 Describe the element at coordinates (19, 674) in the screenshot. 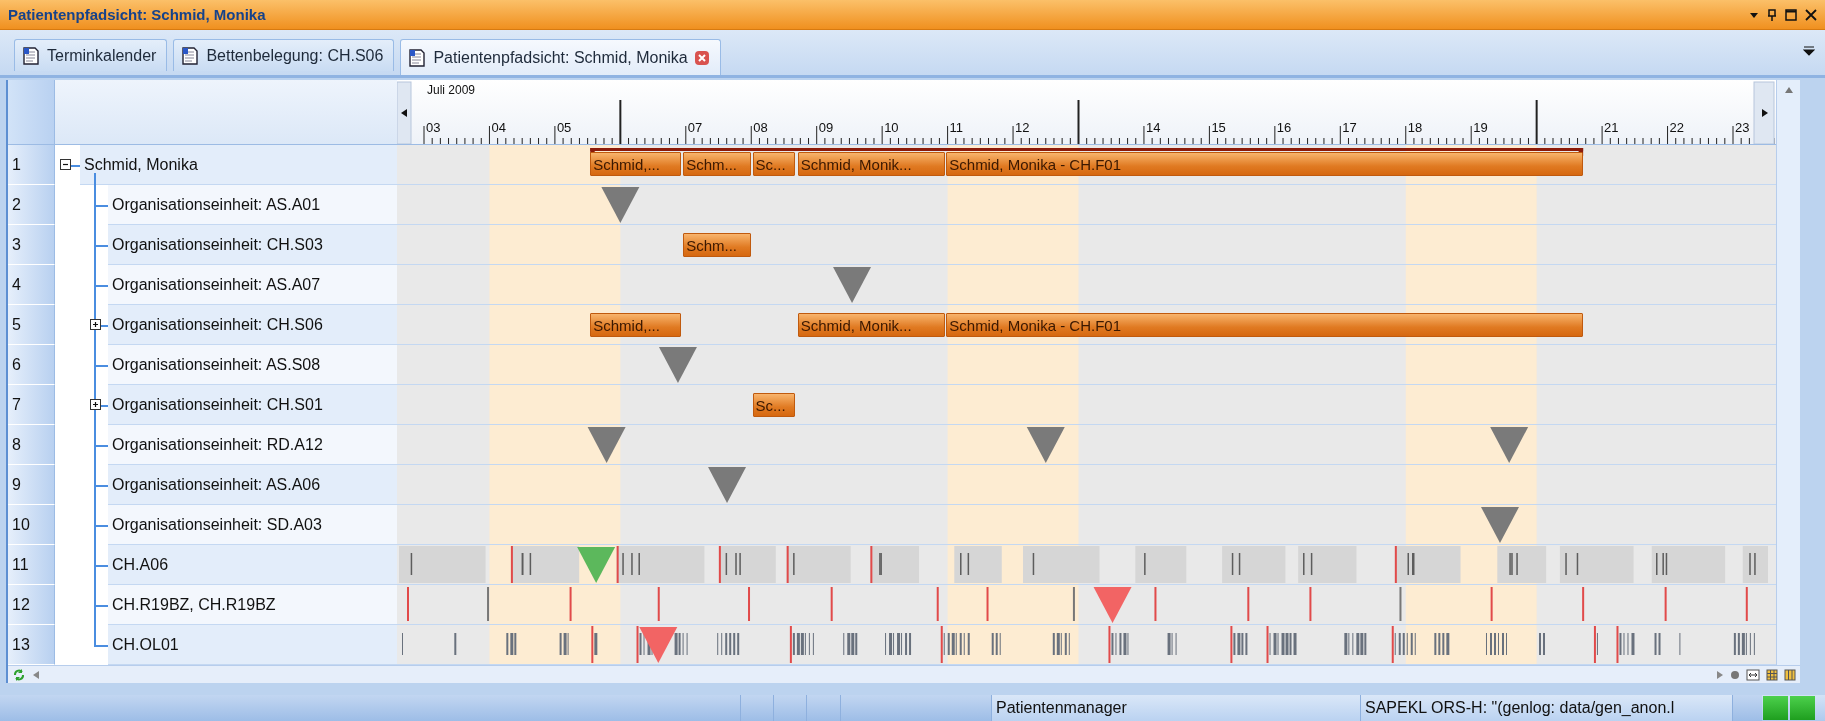

I see `refresh-icon` at that location.